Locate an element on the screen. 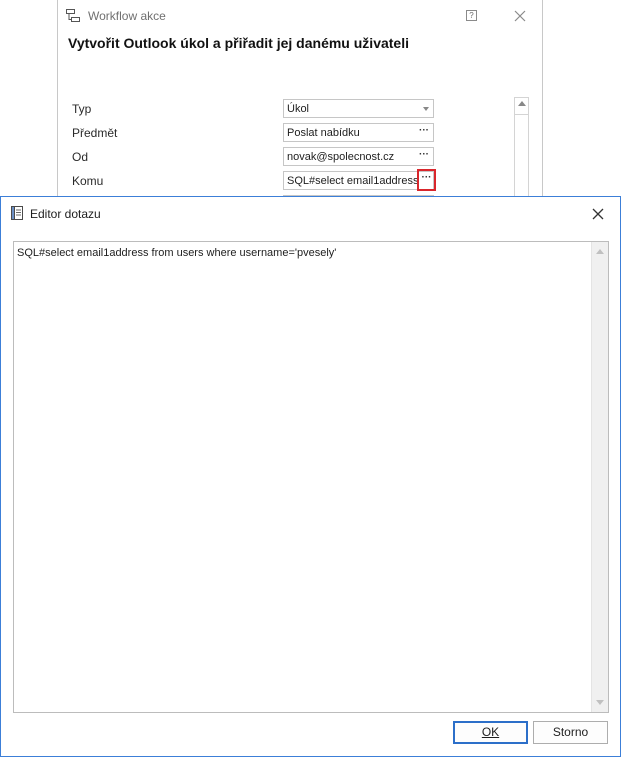  field-label-od: Od is located at coordinates (80, 157).